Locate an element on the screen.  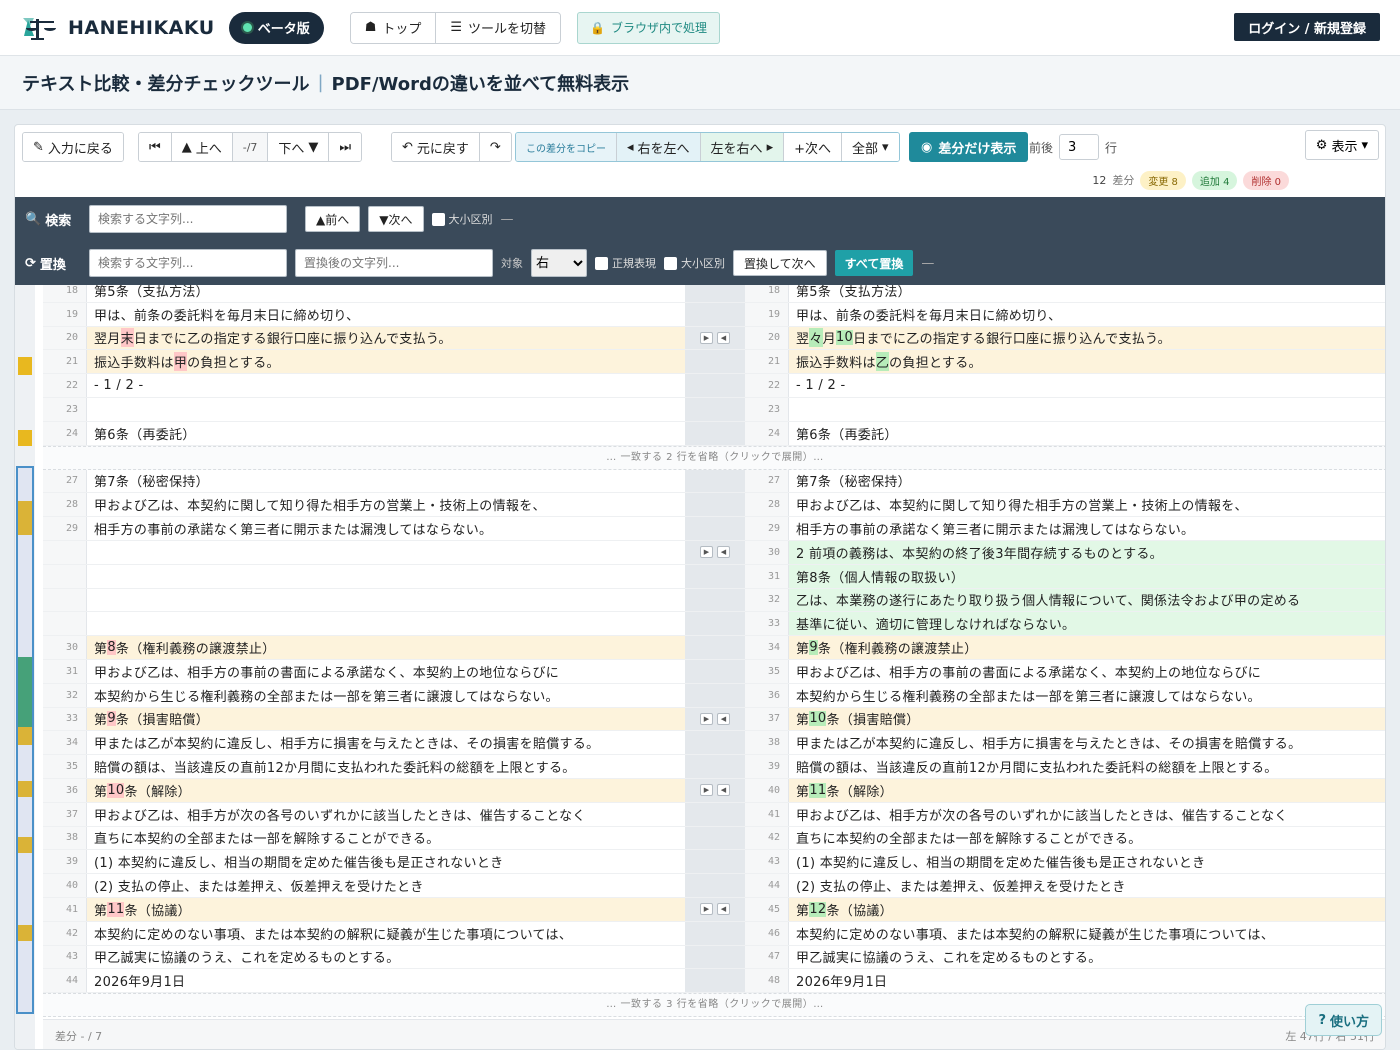
left-line-text: 甲および乙は、本契約に関して知り得た相手方の営業上・技術上の情報を、 is located at coordinates (320, 507).